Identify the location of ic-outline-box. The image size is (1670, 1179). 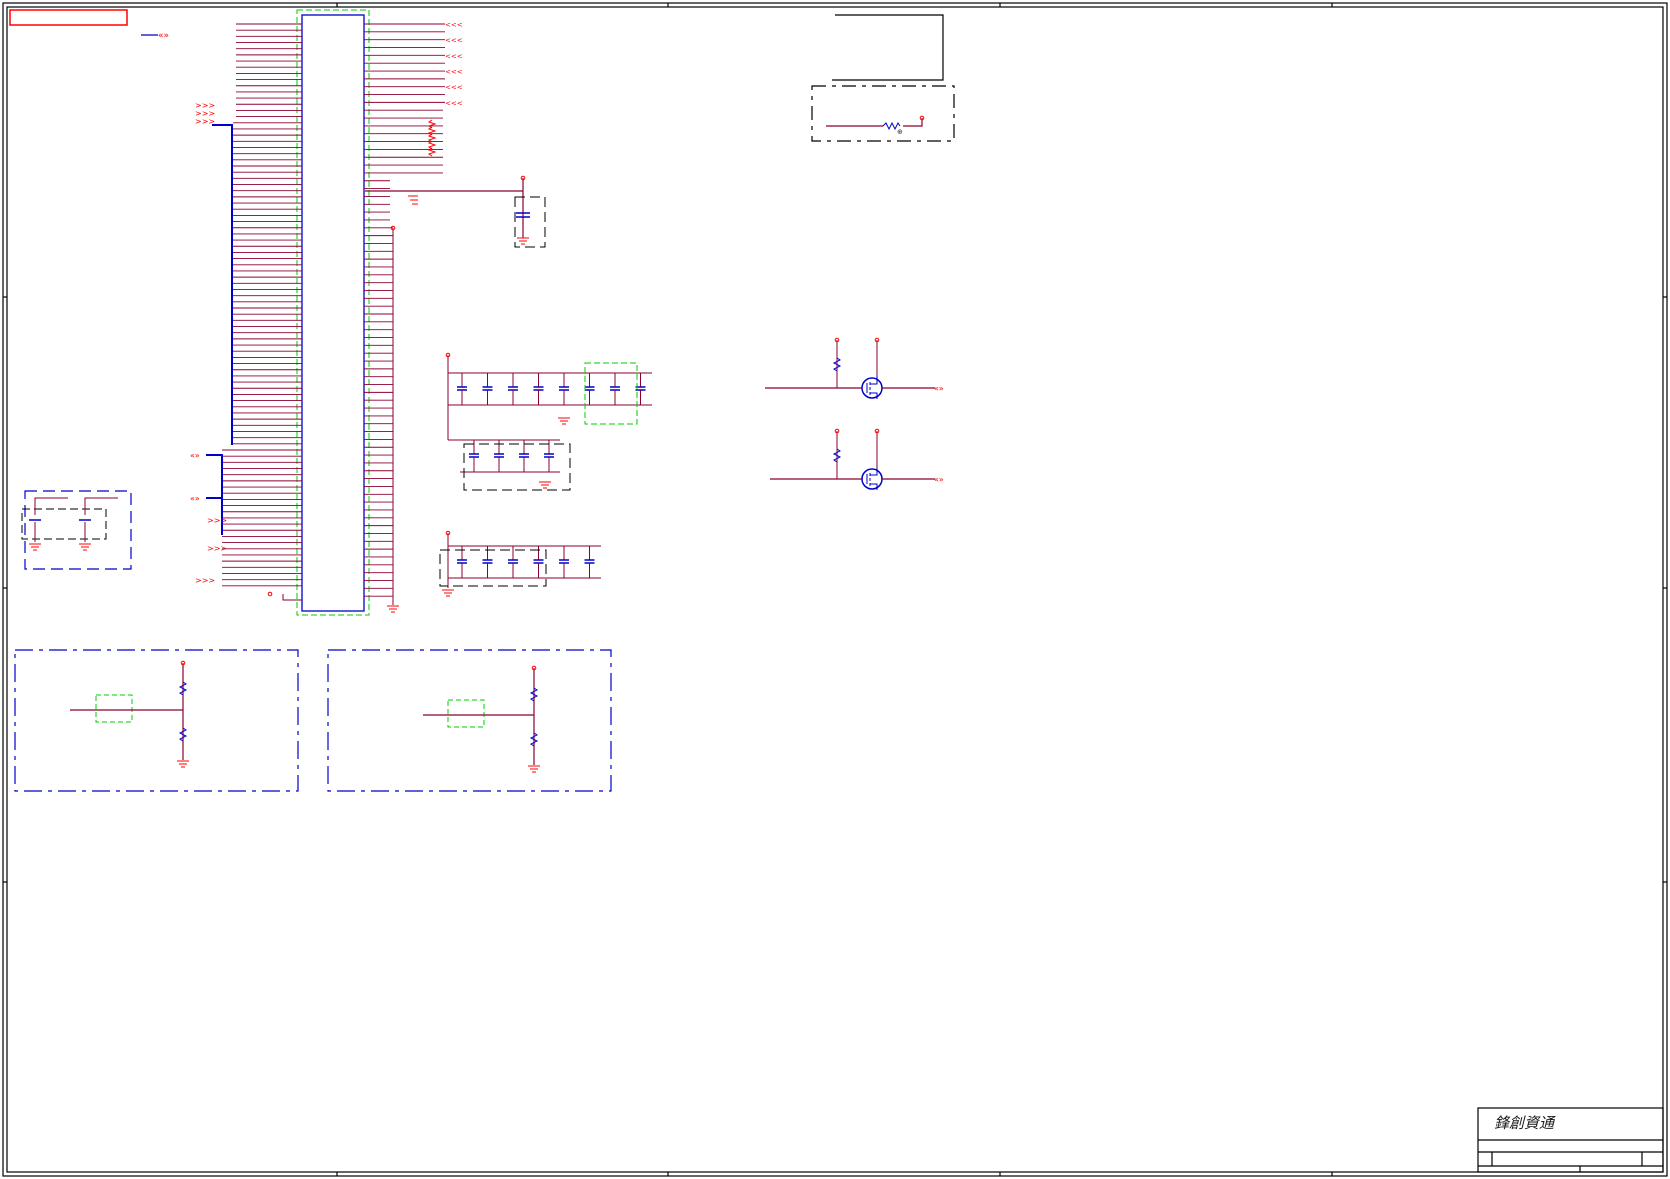
(333, 312).